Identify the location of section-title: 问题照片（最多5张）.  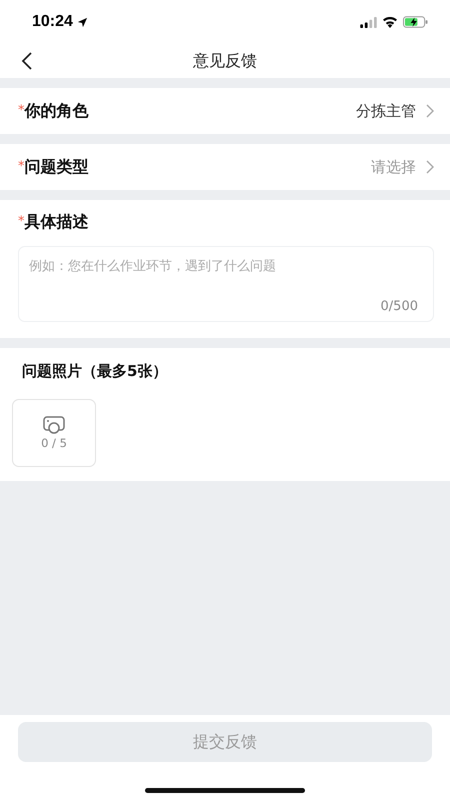
(95, 371).